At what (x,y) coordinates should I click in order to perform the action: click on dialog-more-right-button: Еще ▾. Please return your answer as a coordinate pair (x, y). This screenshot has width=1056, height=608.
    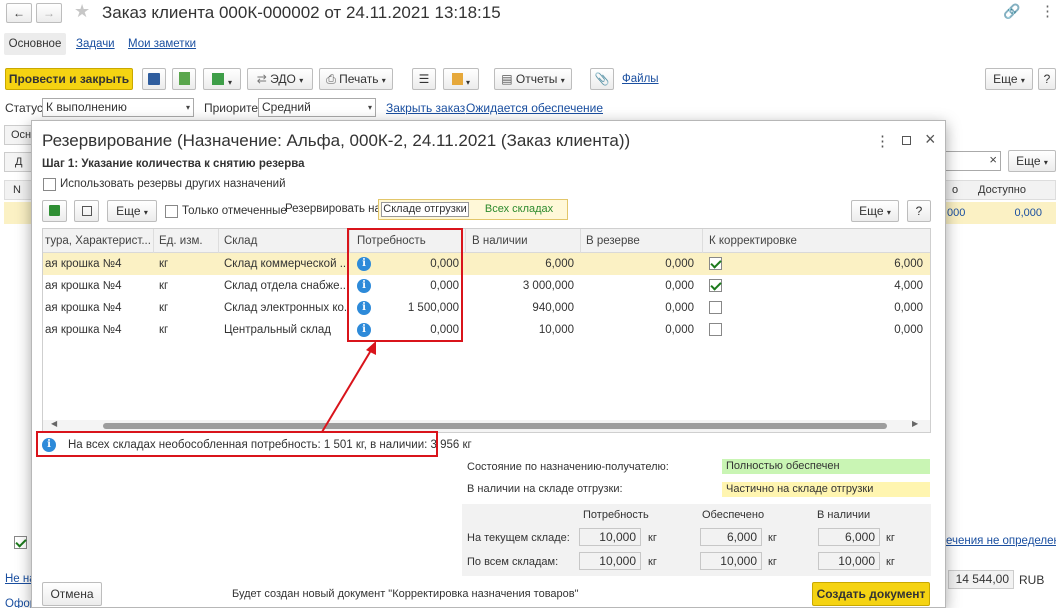
    Looking at the image, I should click on (875, 211).